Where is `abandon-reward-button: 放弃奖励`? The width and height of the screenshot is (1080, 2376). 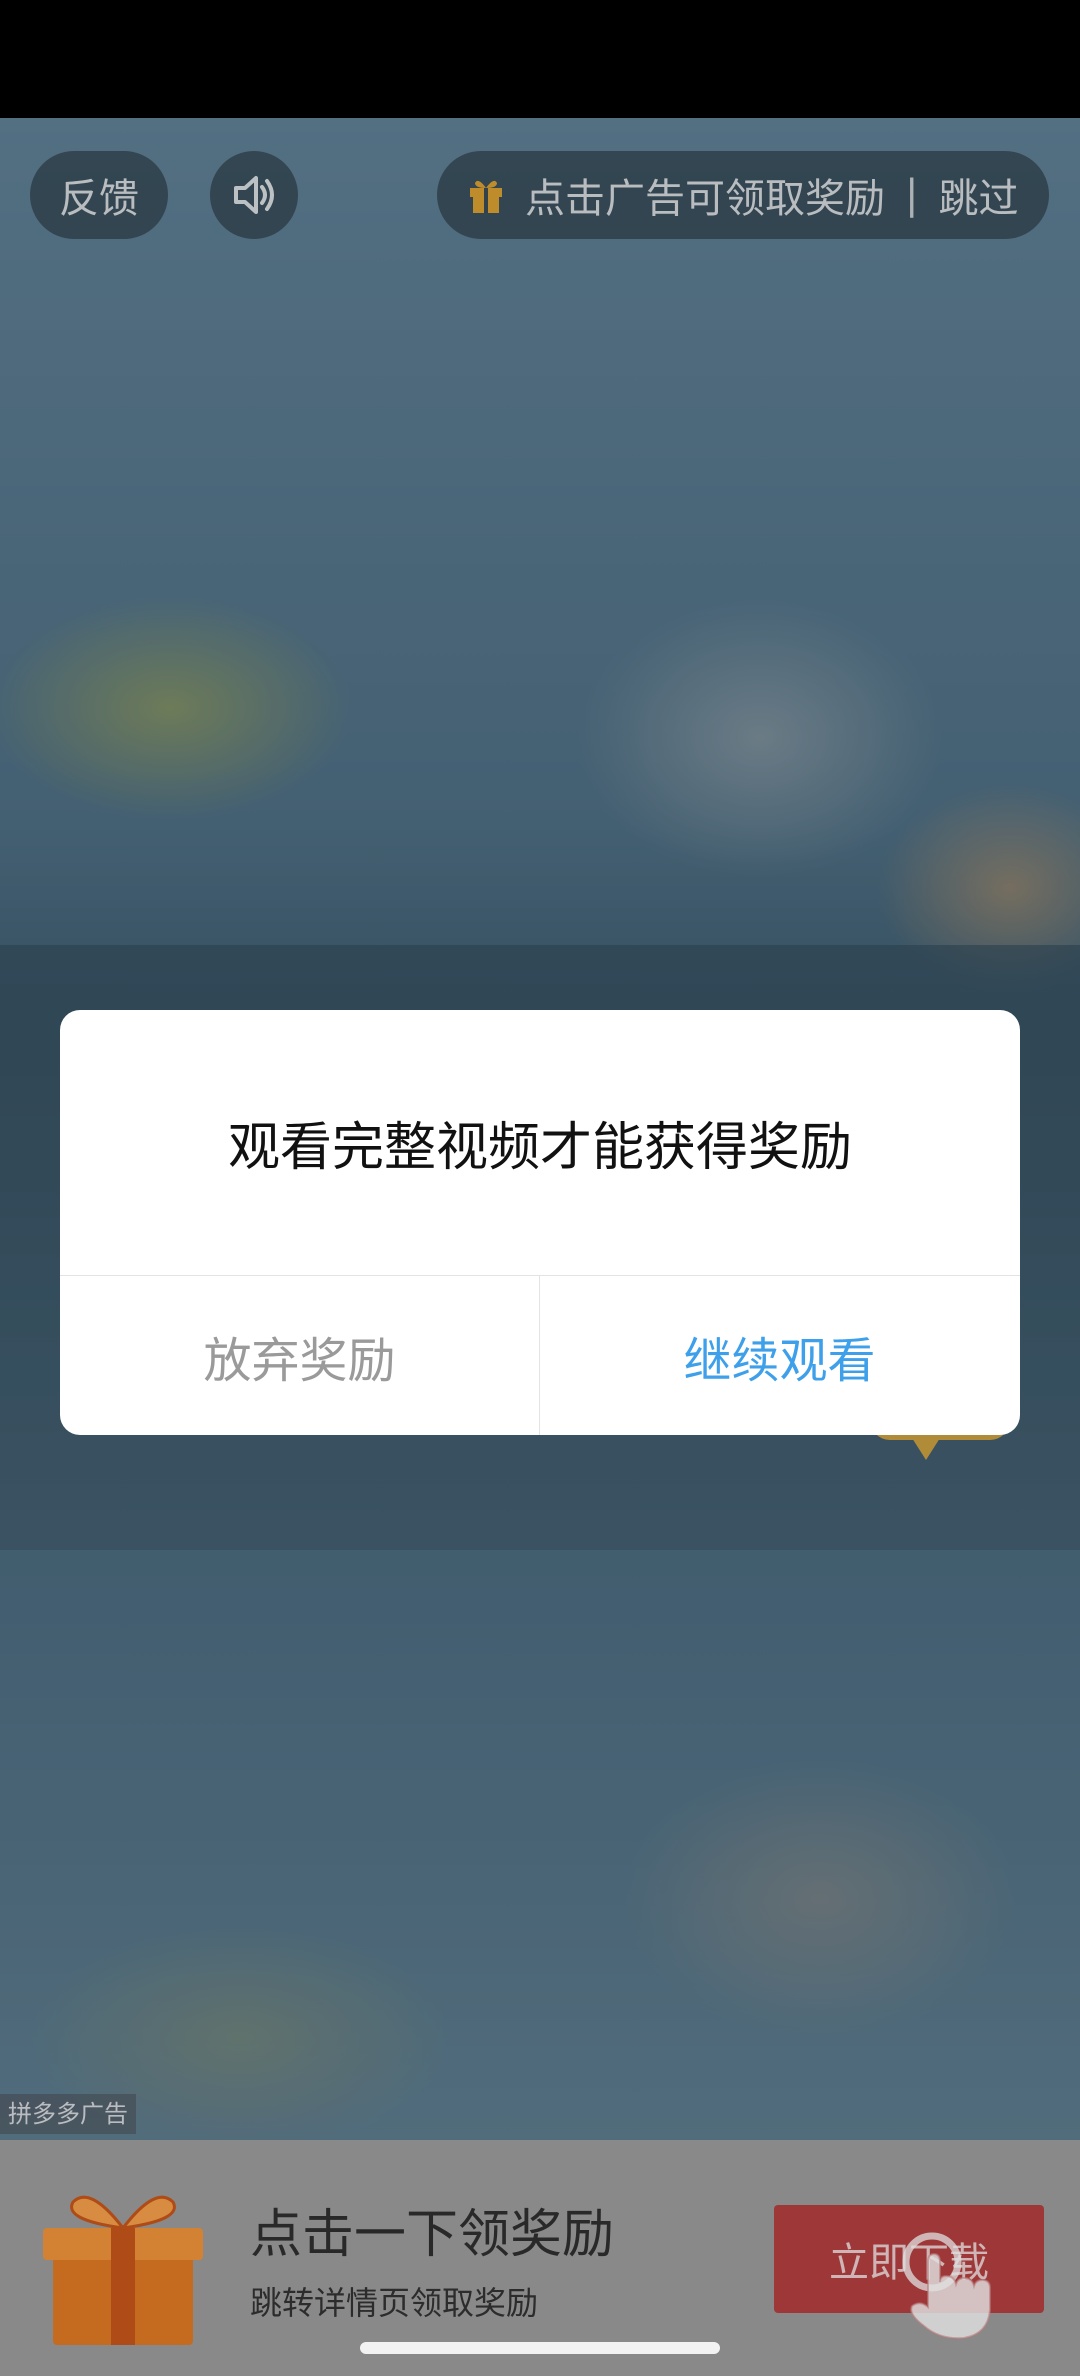
abandon-reward-button: 放弃奖励 is located at coordinates (299, 1355).